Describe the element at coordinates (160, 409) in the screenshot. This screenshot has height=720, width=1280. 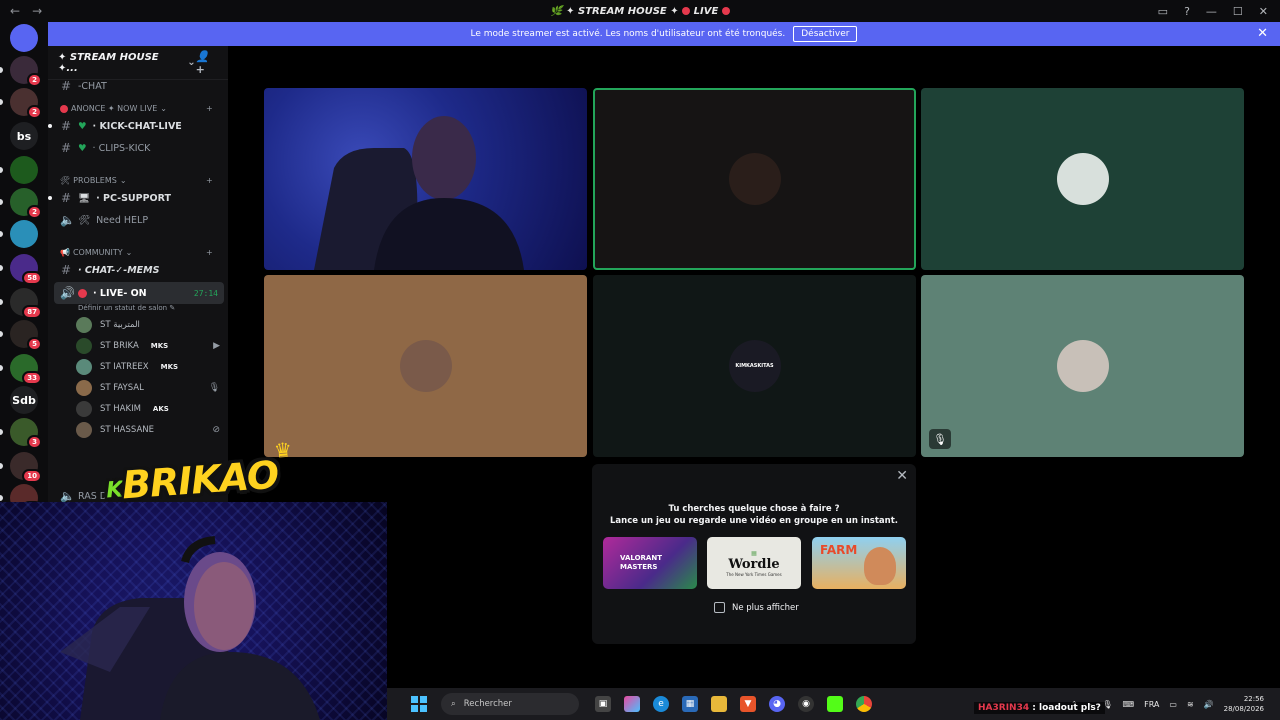
I see `member-tag: AKS` at that location.